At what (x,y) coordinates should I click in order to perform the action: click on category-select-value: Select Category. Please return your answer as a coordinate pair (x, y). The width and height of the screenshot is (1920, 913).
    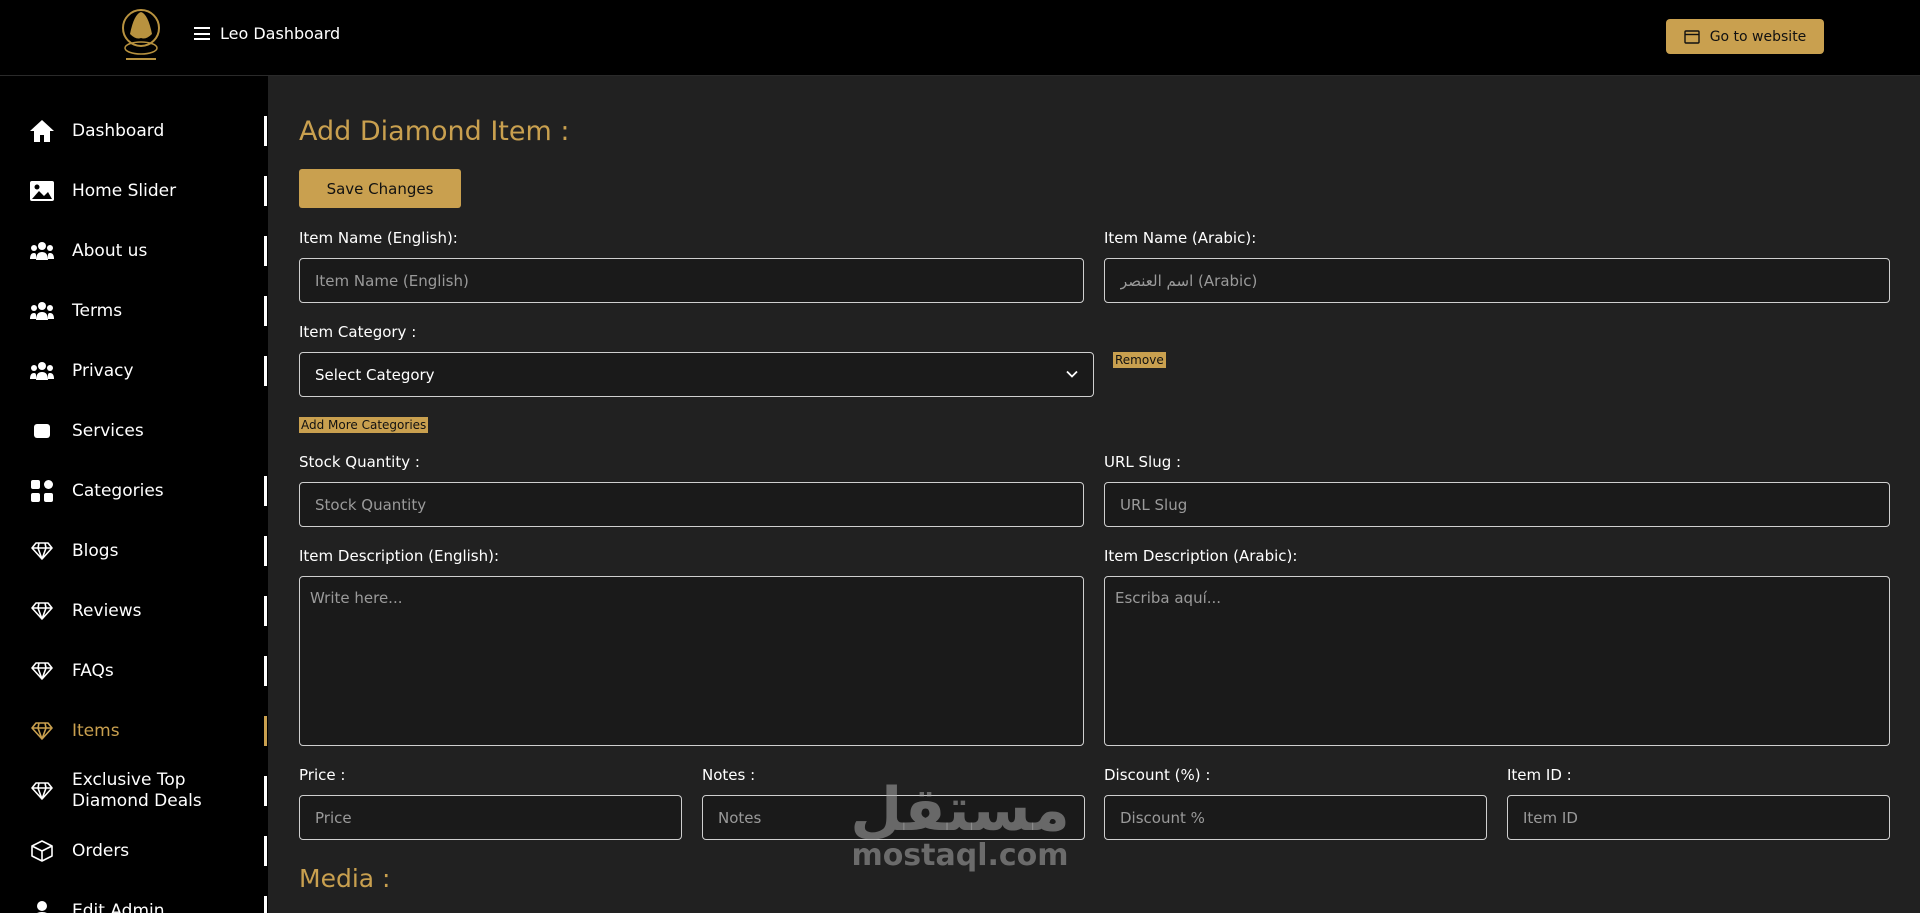
    Looking at the image, I should click on (375, 374).